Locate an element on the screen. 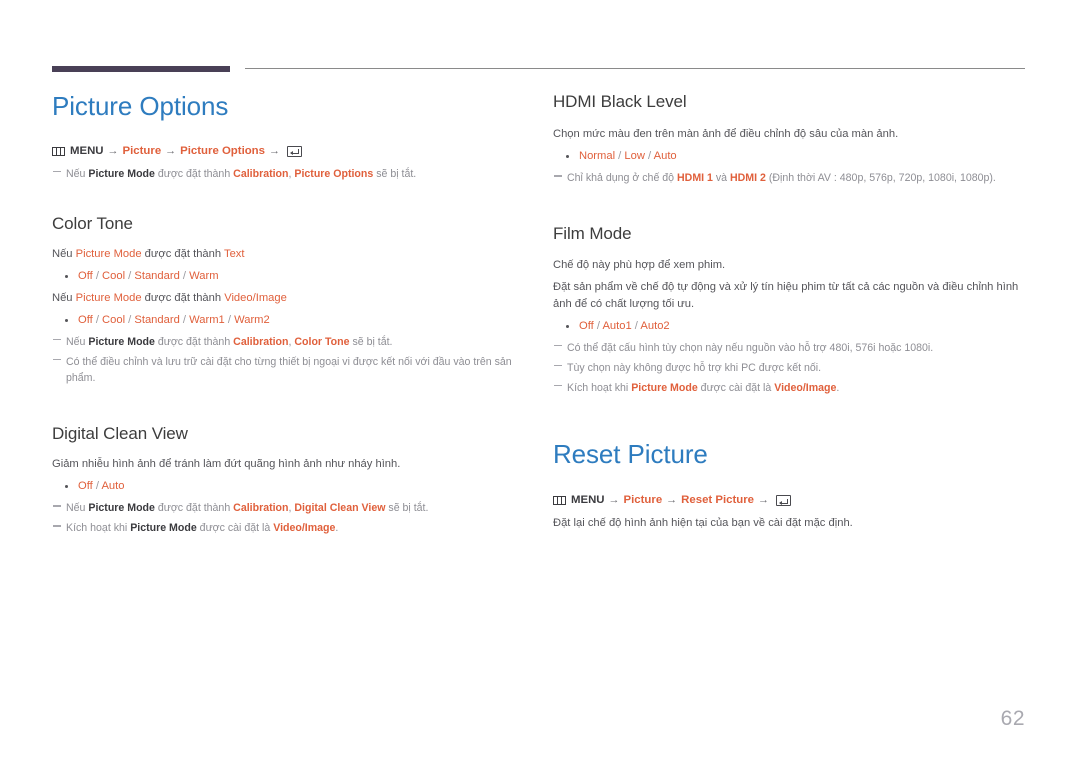 This screenshot has height=763, width=1080. option-auto2: Auto2 is located at coordinates (654, 326).